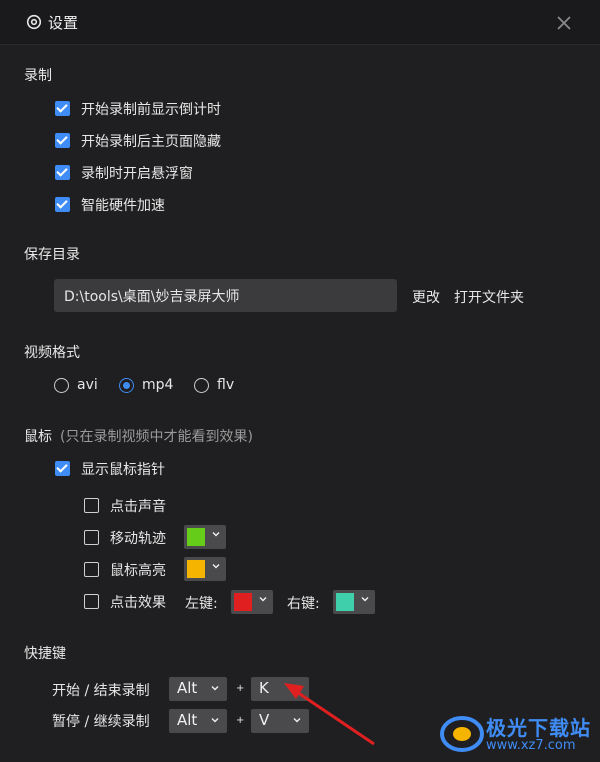  I want to click on label-left-button: 左键:, so click(201, 604).